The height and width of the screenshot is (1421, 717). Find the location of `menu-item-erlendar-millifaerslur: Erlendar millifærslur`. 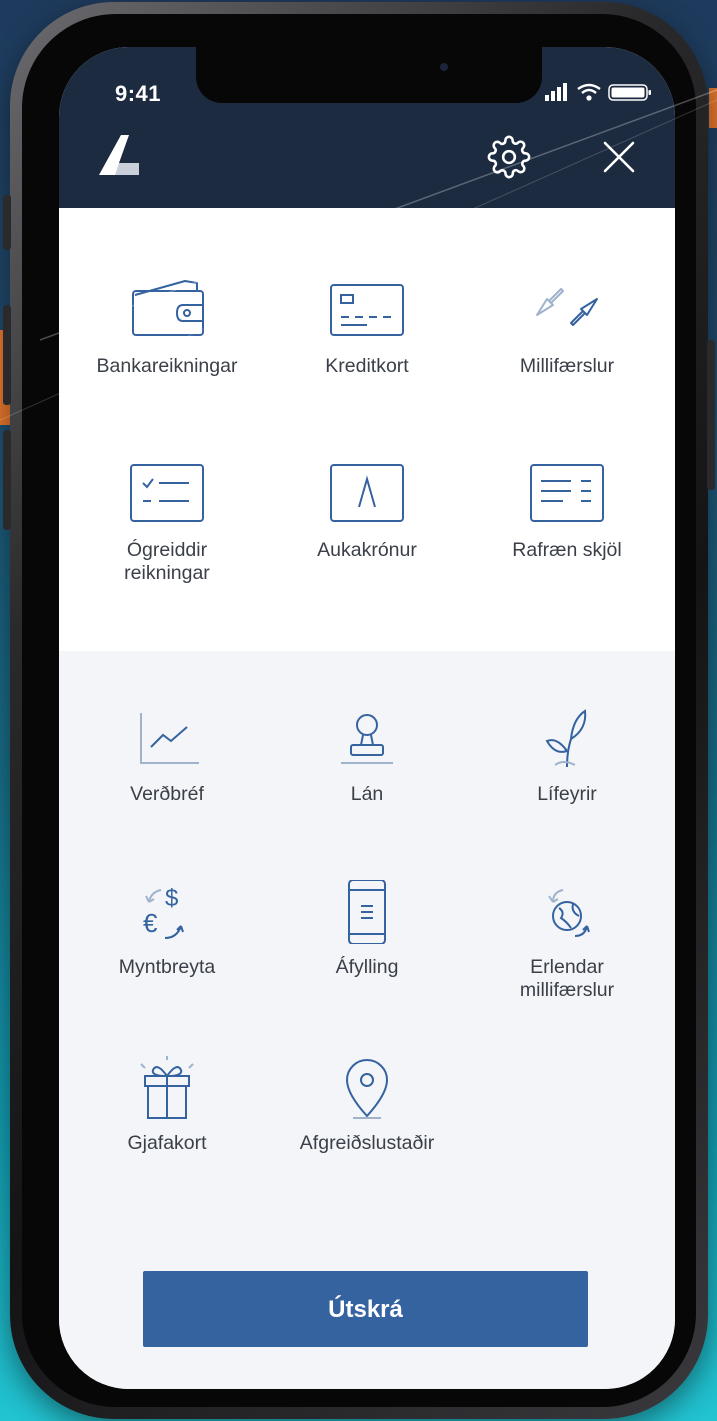

menu-item-erlendar-millifaerslur: Erlendar millifærslur is located at coordinates (567, 941).